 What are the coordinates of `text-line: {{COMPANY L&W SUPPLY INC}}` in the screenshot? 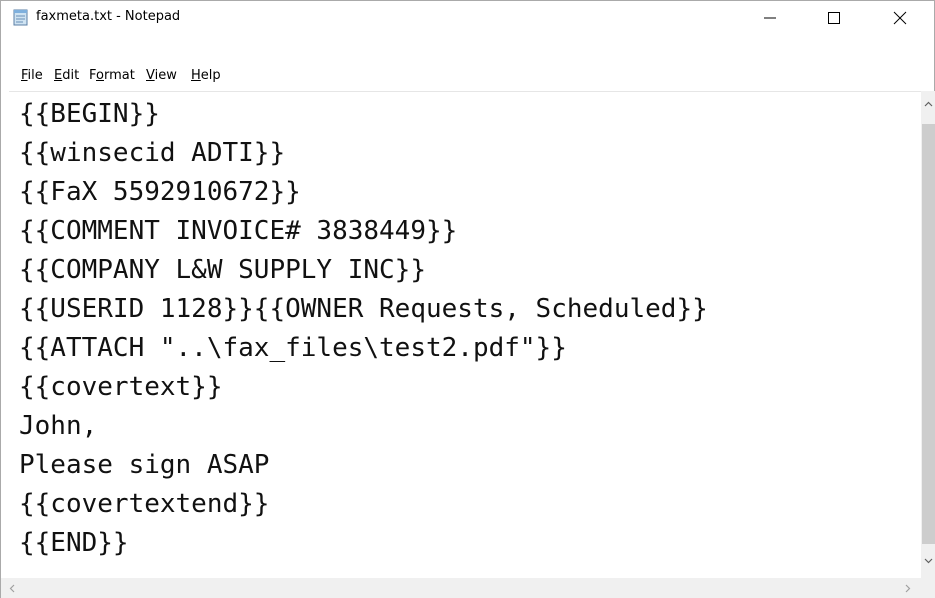 It's located at (222, 270).